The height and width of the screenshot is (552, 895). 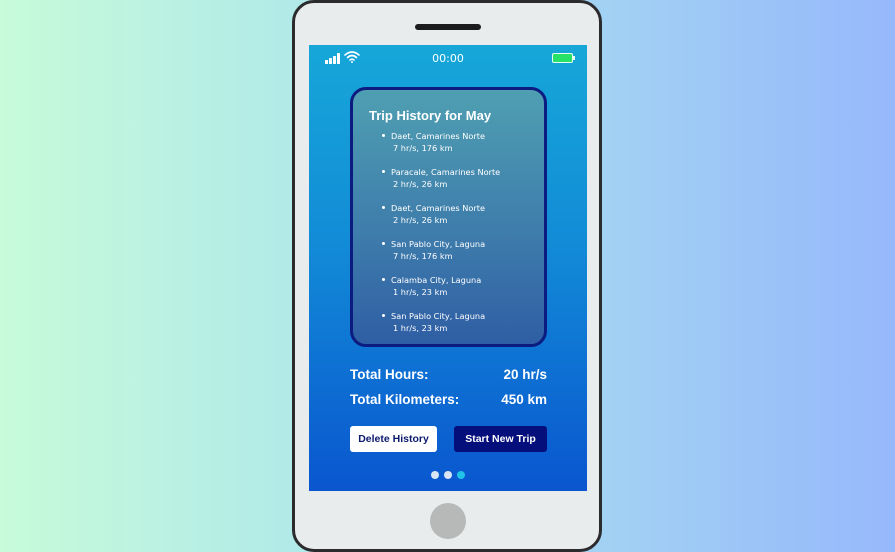 I want to click on page-dot-active, so click(x=461, y=475).